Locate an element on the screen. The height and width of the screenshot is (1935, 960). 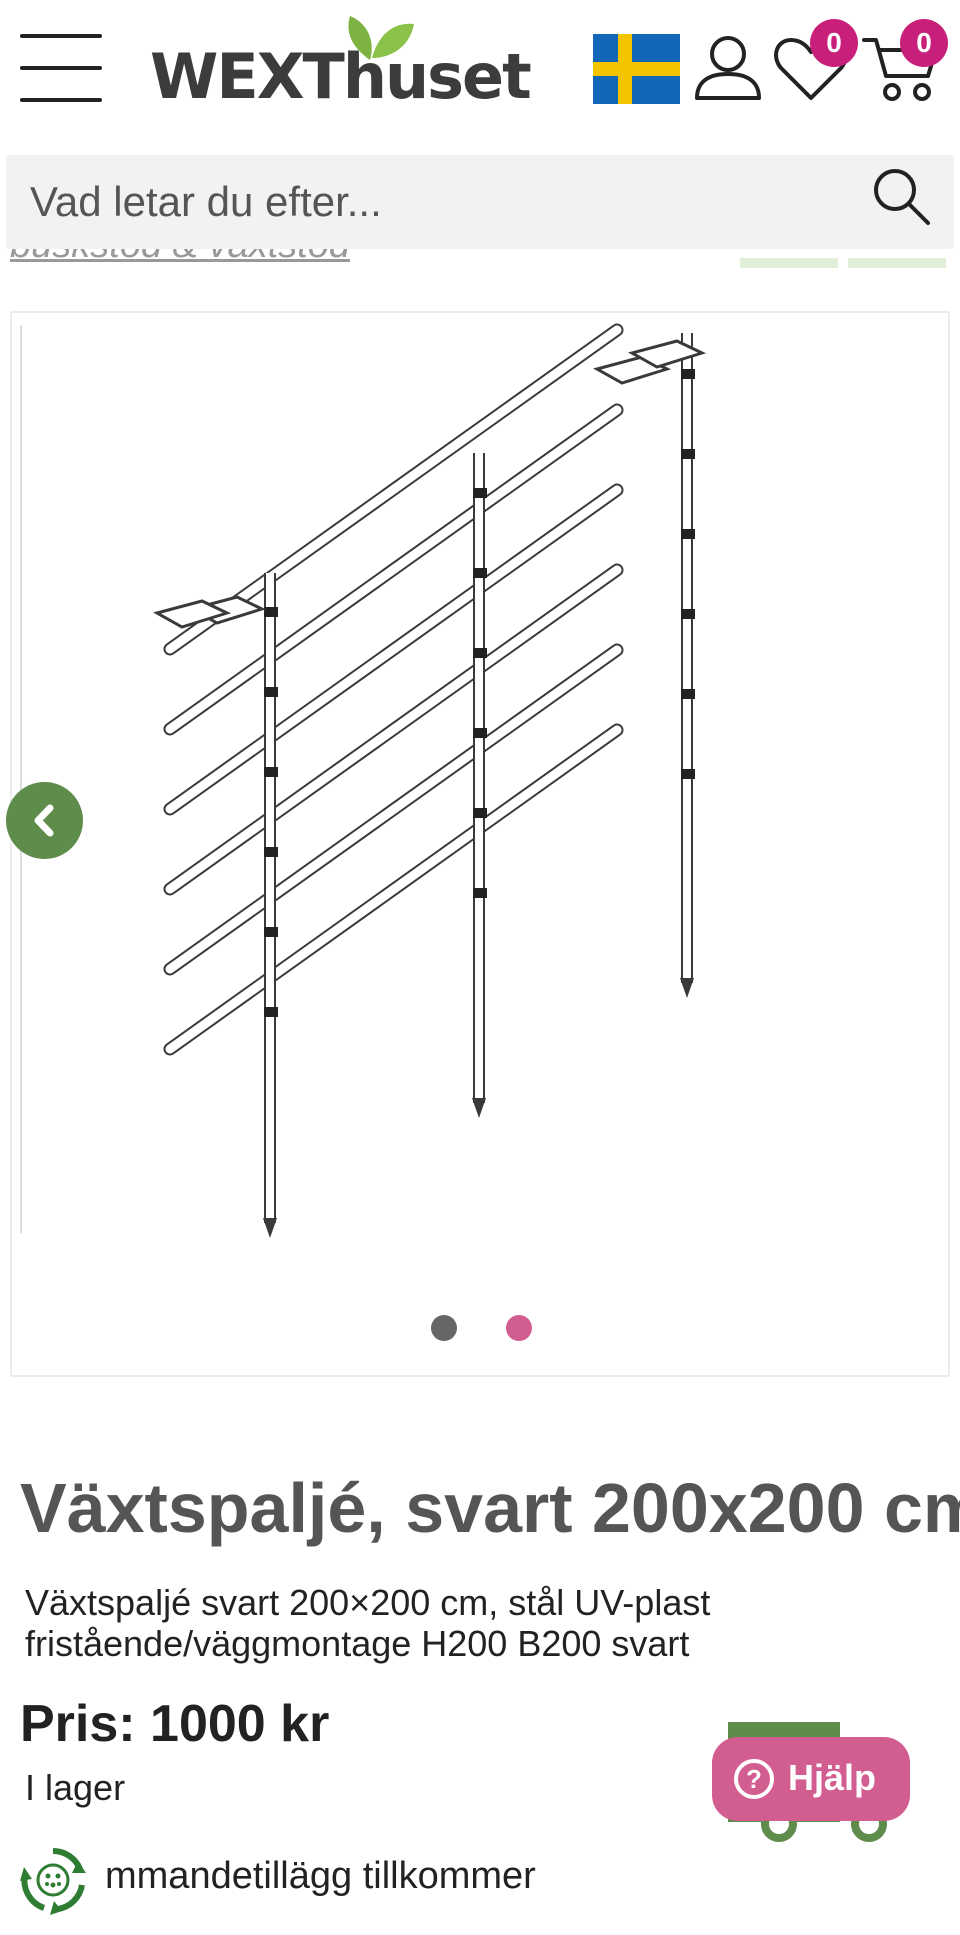
search-input is located at coordinates (440, 202).